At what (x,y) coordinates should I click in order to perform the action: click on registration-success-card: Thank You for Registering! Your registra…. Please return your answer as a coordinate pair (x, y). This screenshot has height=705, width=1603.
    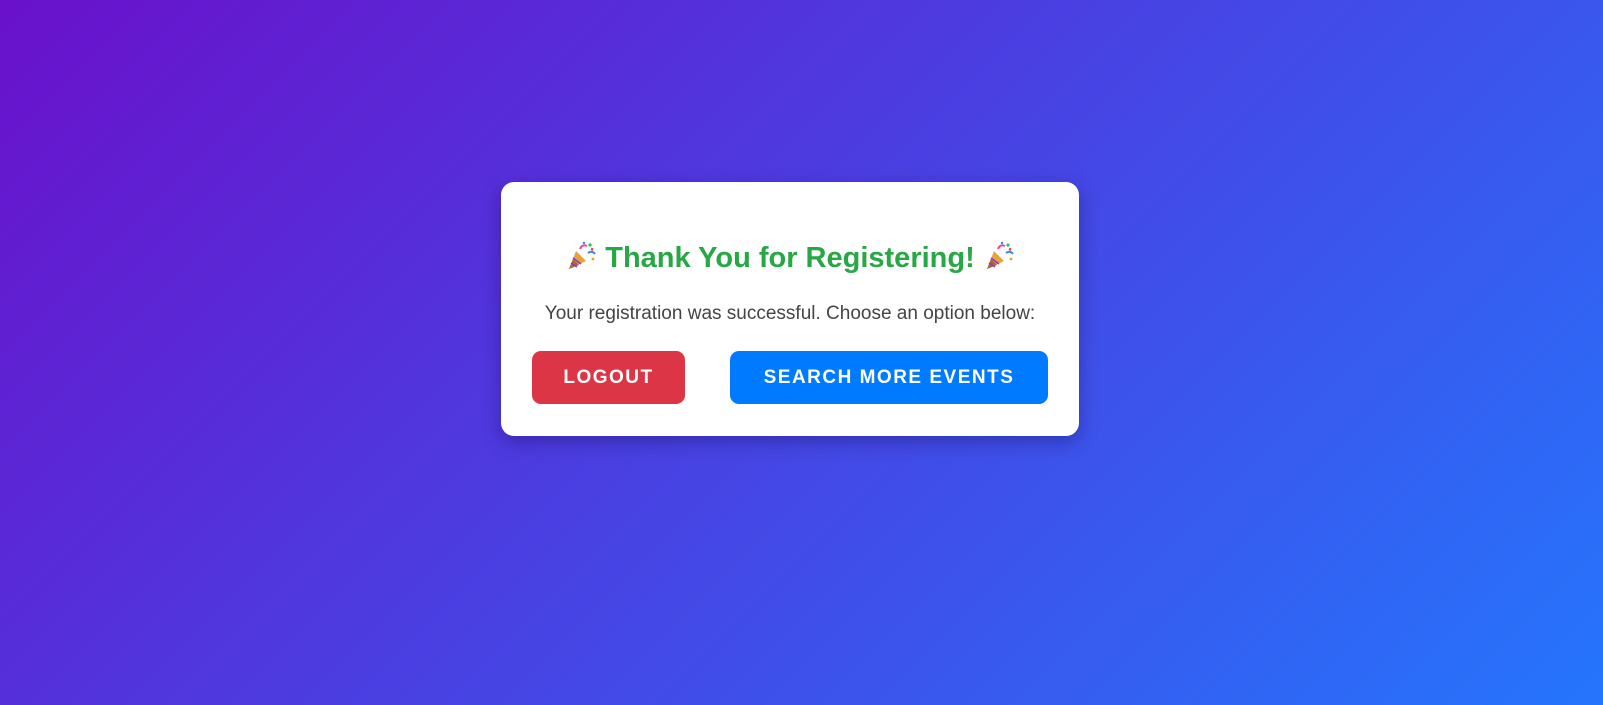
    Looking at the image, I should click on (790, 309).